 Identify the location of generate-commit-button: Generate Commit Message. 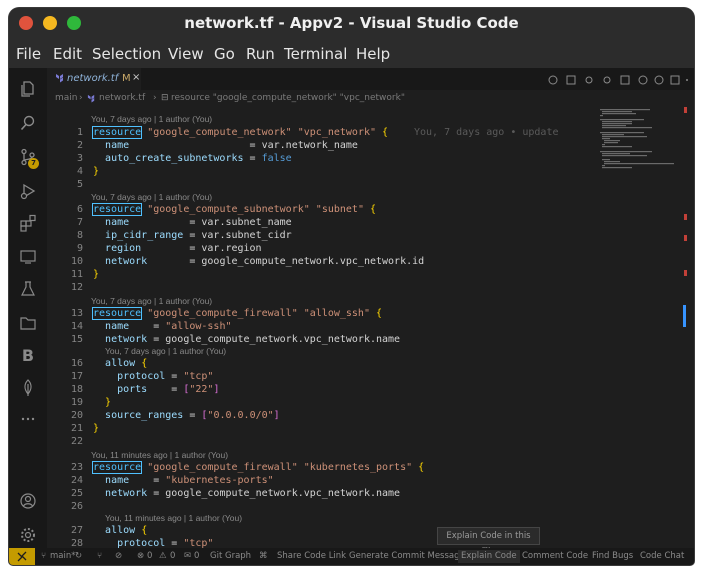
(407, 556).